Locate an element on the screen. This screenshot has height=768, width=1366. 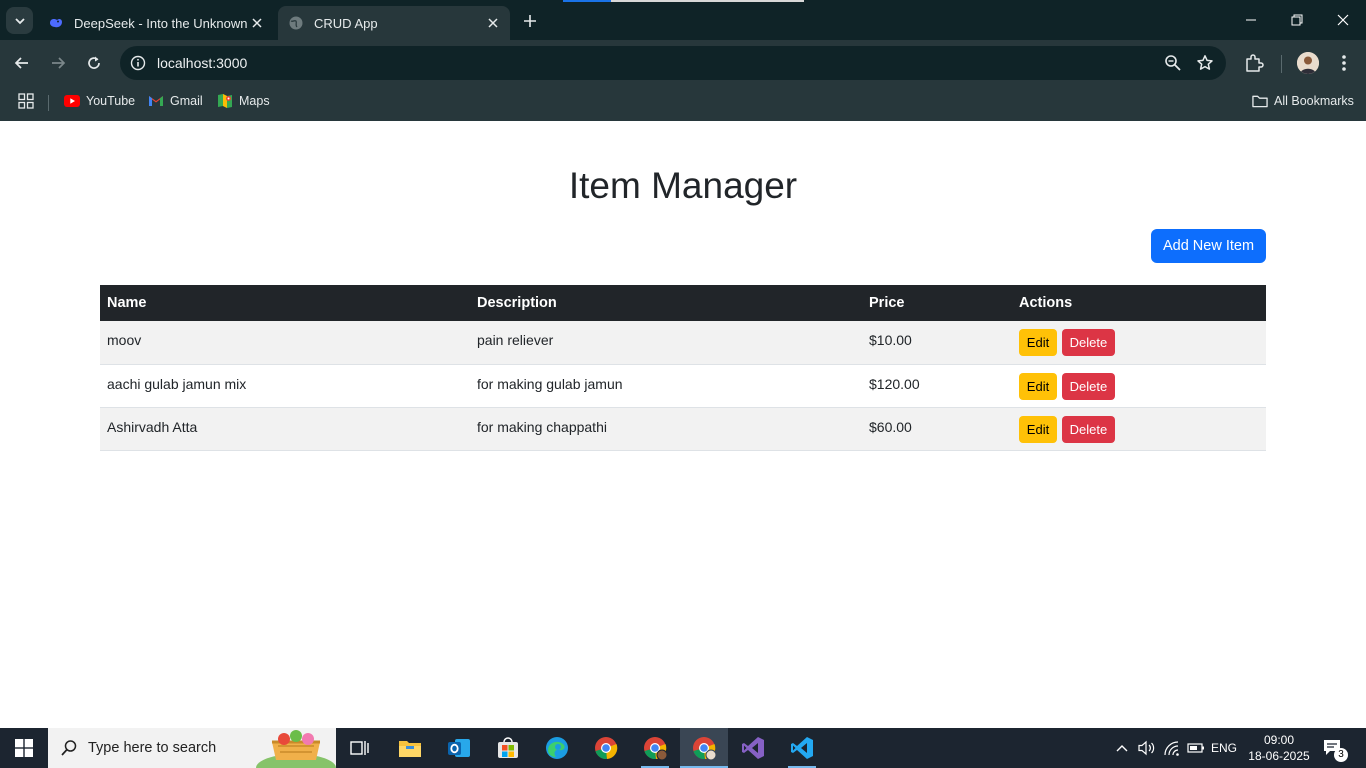
all-bookmarks-button: All Bookmarks is located at coordinates (1303, 101).